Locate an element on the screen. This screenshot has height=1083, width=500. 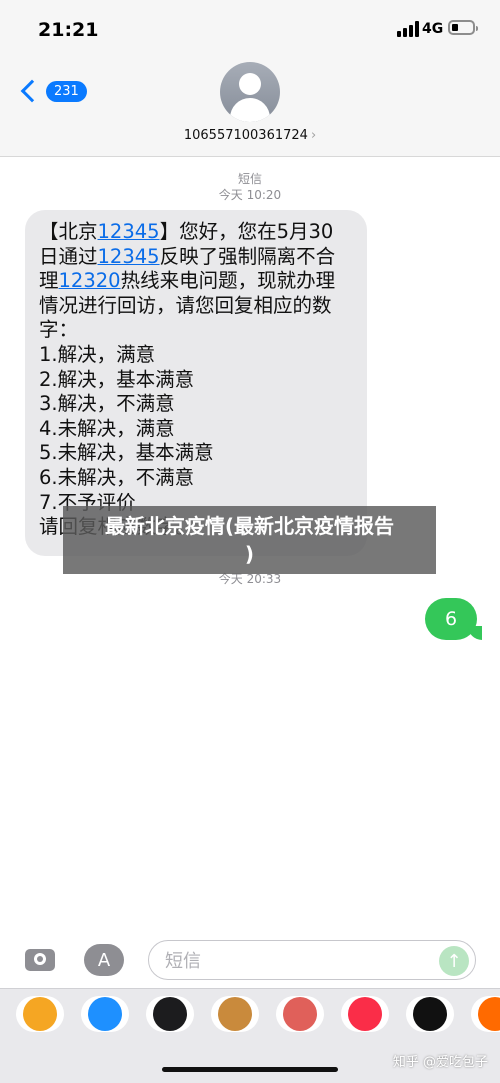
arrow-up-icon: ↑ is located at coordinates (454, 961).